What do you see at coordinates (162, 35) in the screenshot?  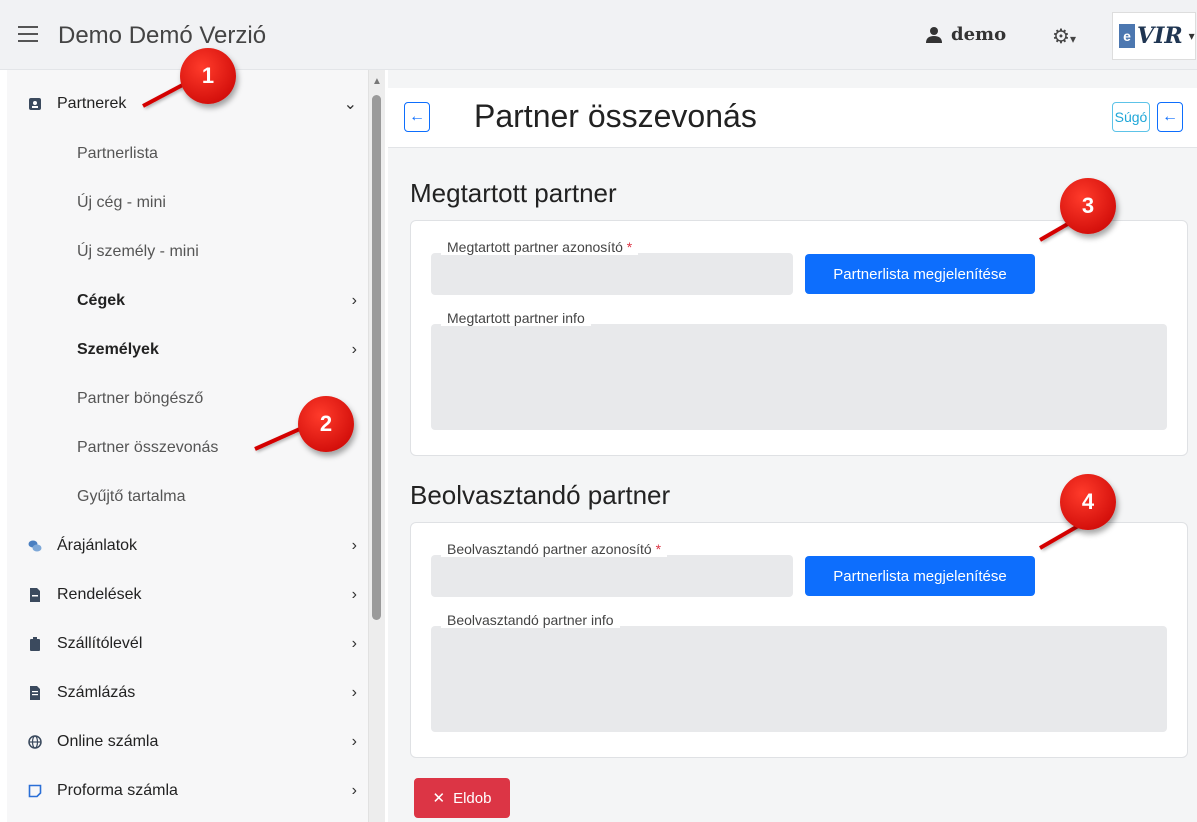 I see `app-title: Demo Demó Verzió` at bounding box center [162, 35].